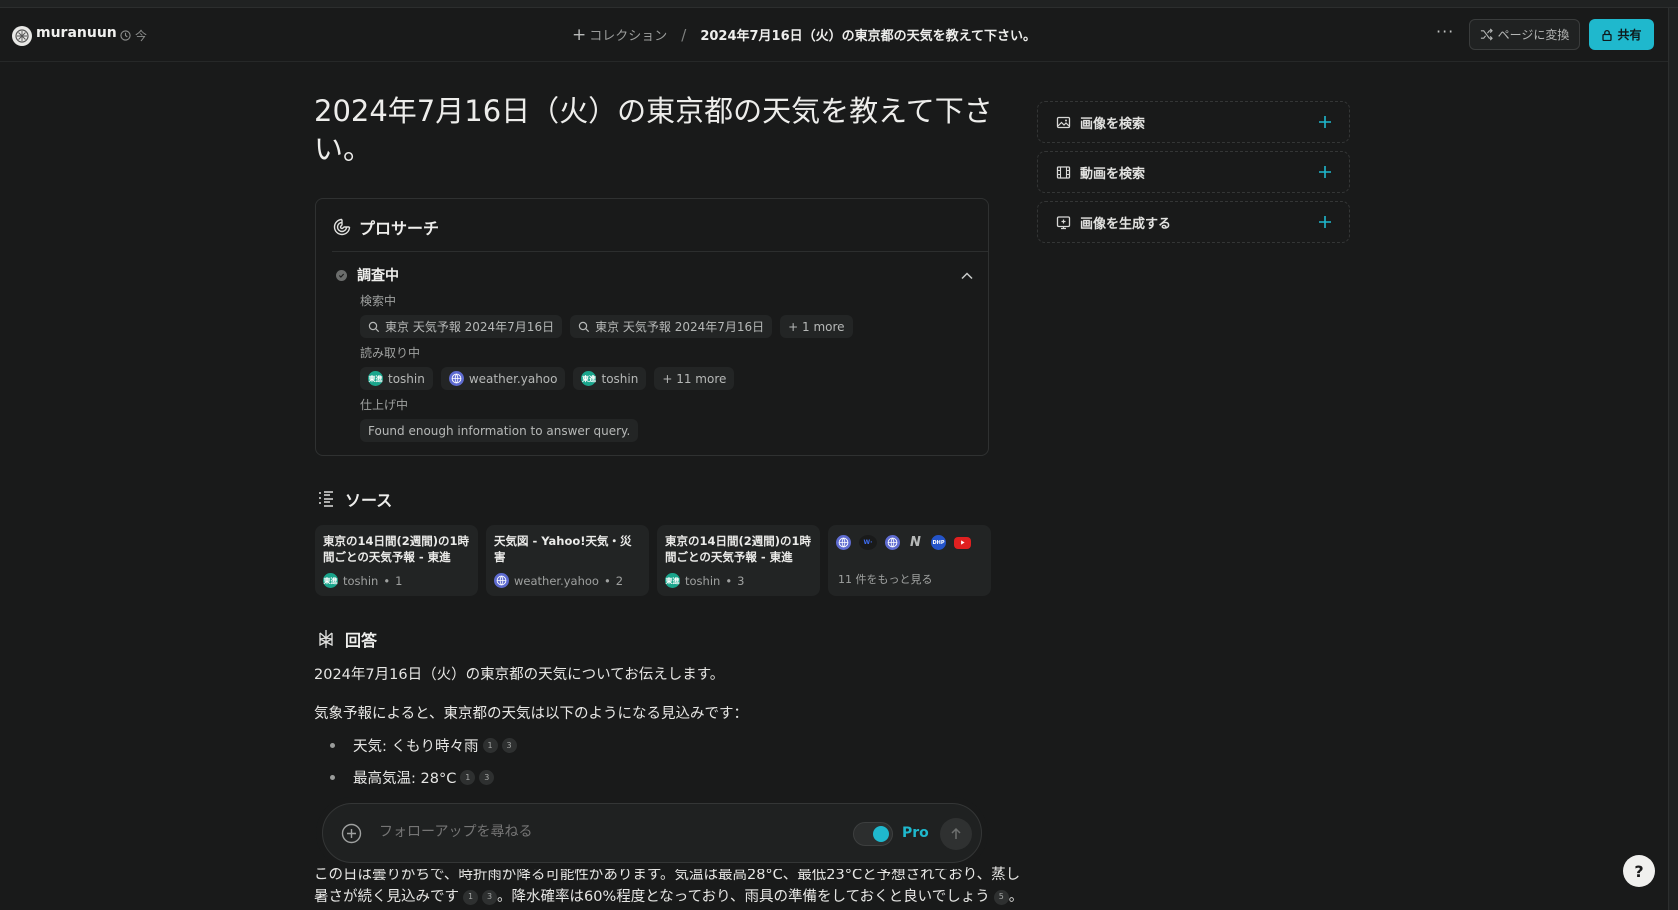 The image size is (1678, 910). Describe the element at coordinates (915, 833) in the screenshot. I see `pro-label: Pro` at that location.